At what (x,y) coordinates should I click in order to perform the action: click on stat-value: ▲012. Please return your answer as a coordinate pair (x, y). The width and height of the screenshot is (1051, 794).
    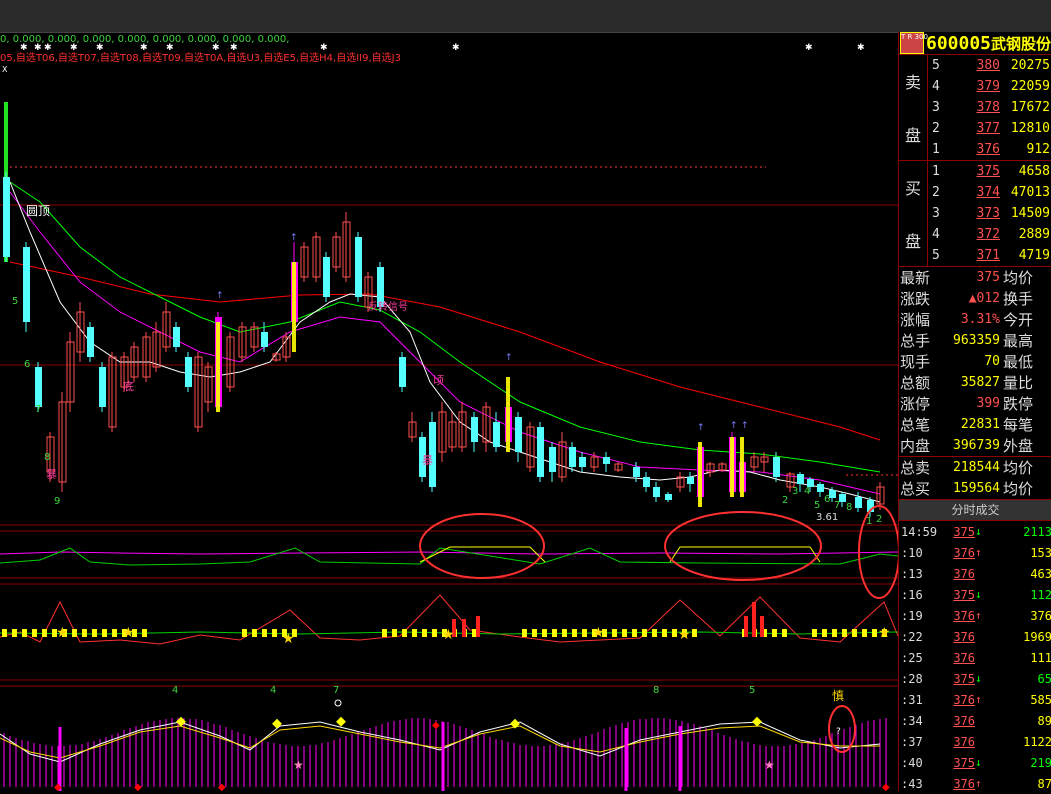
    Looking at the image, I should click on (984, 298).